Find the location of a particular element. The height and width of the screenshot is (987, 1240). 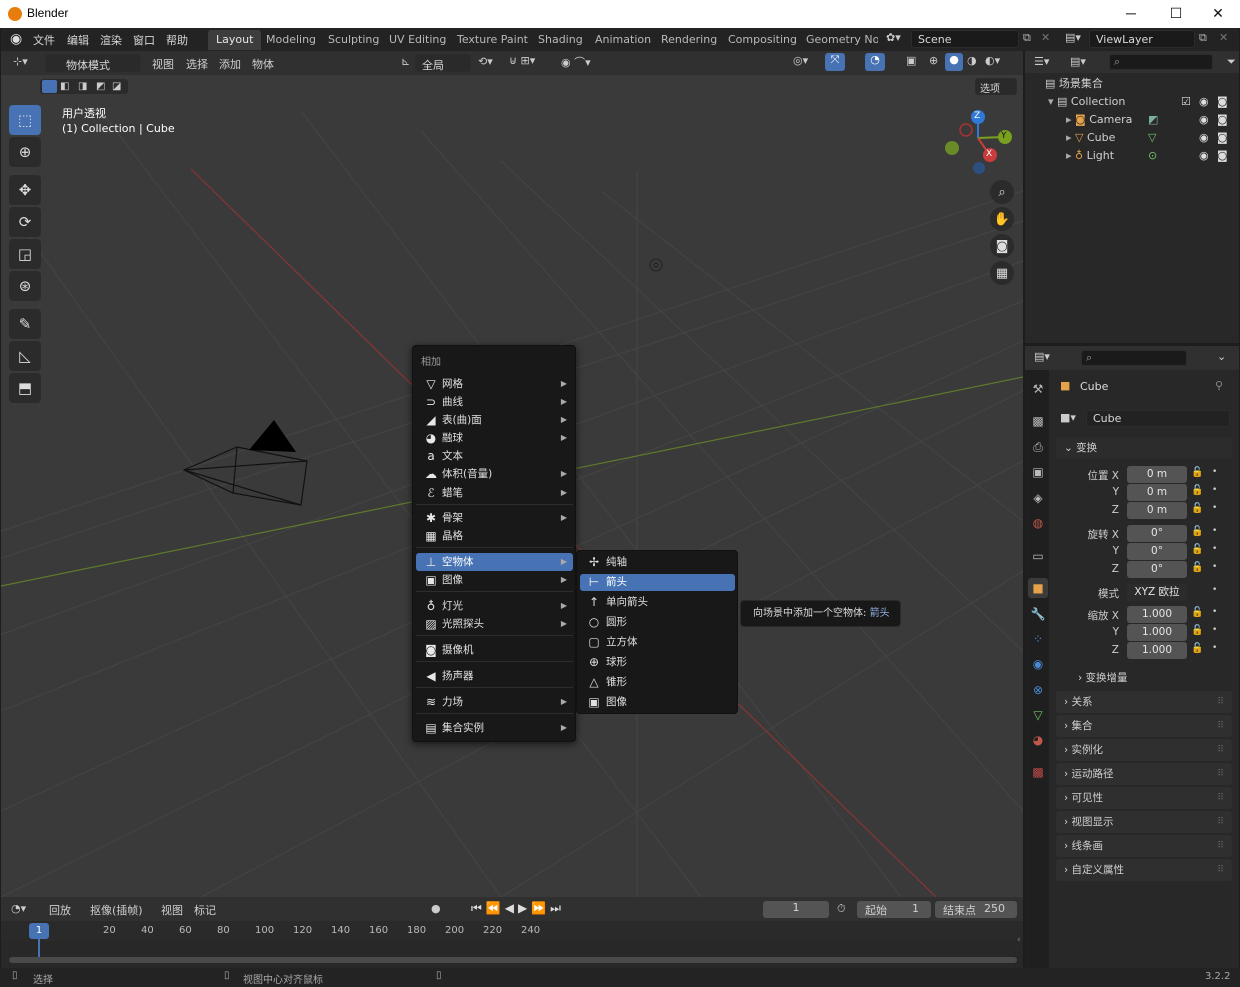

delete-view-layer-icon: ✕ is located at coordinates (1223, 37).